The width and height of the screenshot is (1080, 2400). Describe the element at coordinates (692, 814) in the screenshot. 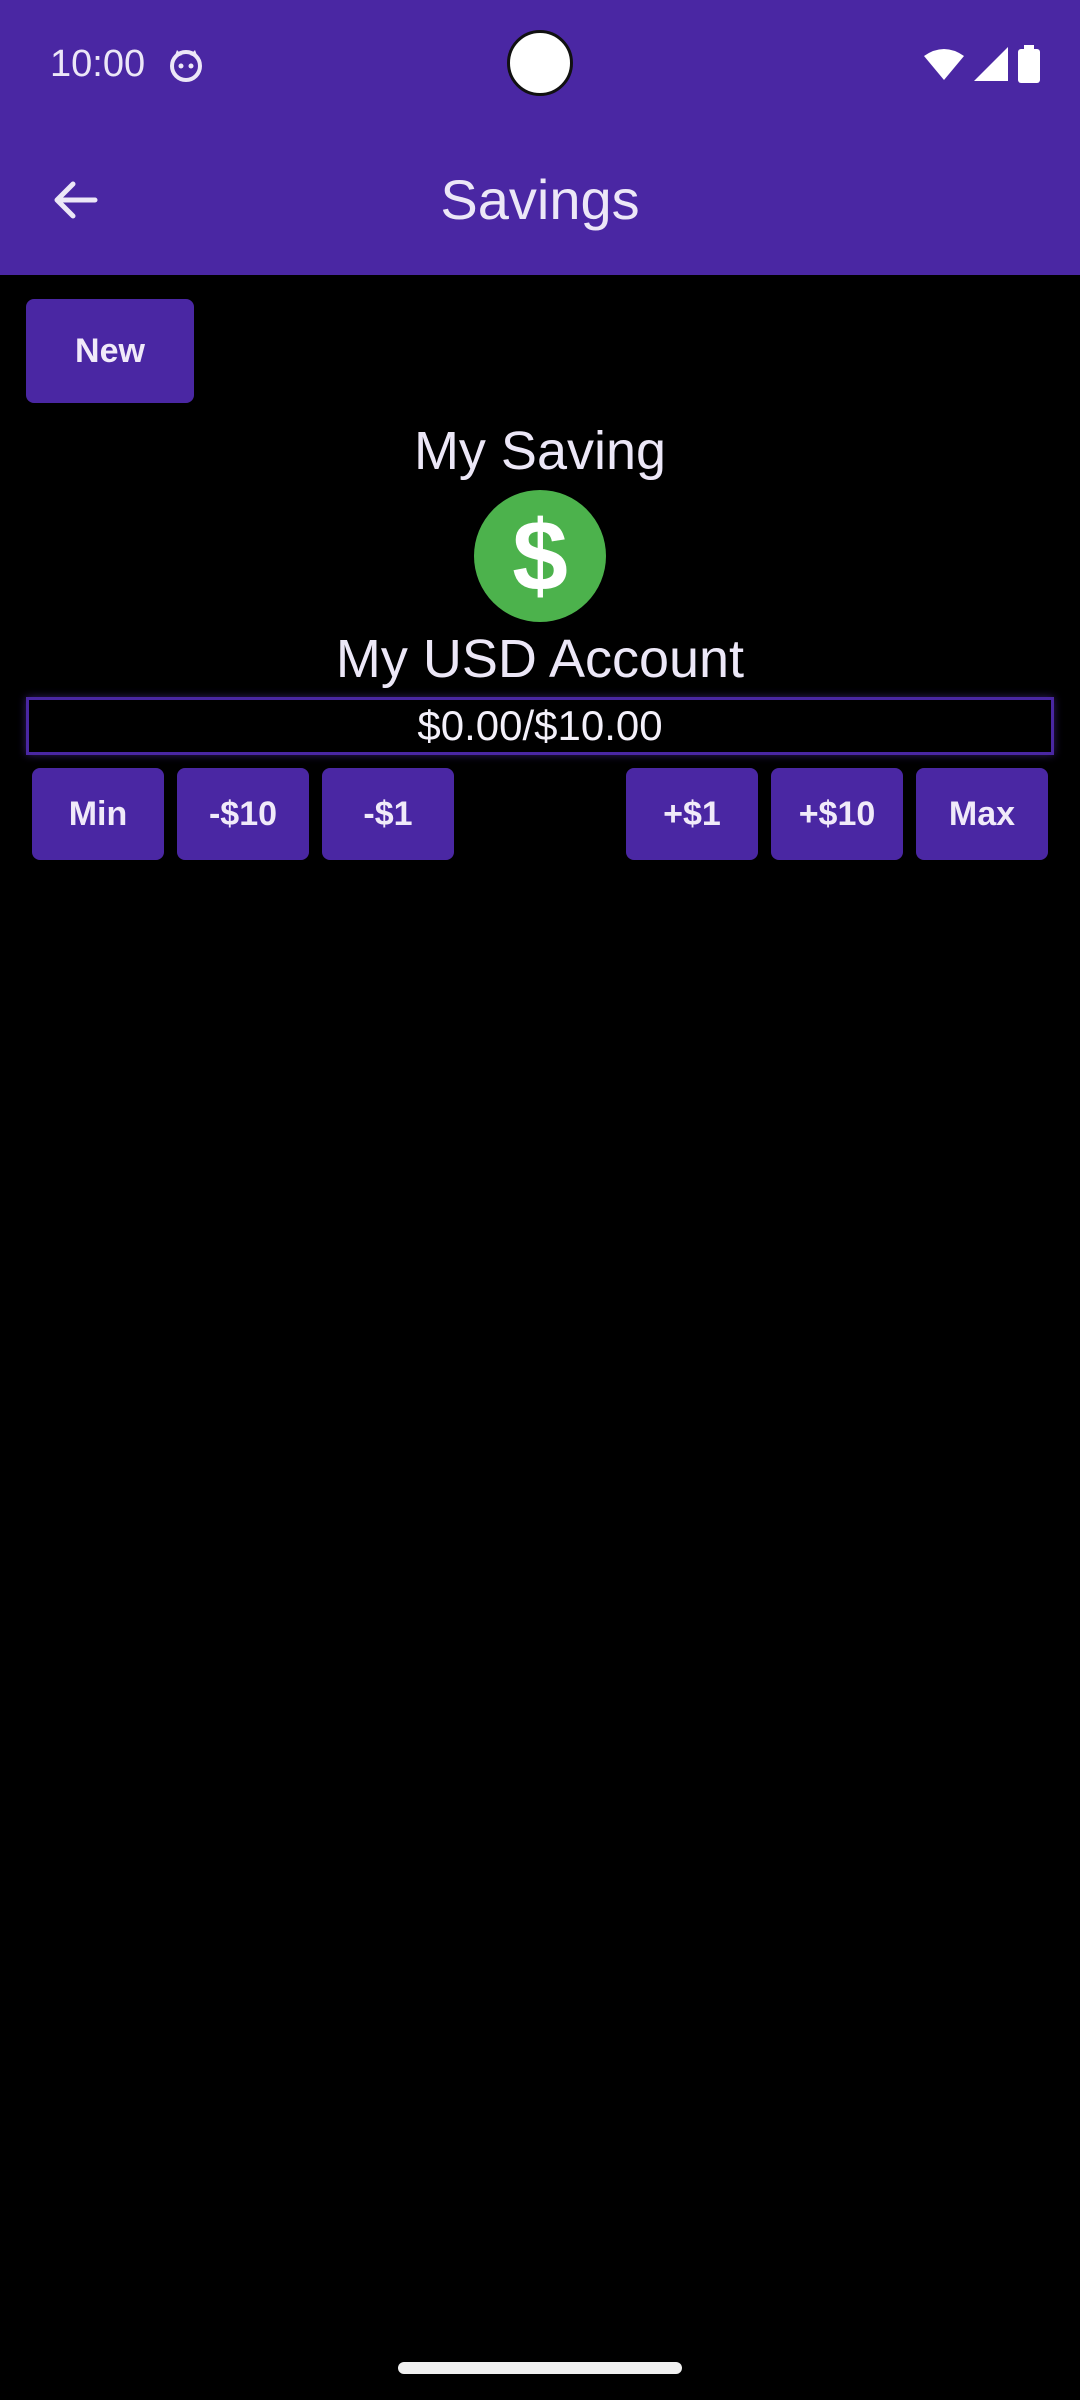

I see `plus-1-button: +$1` at that location.